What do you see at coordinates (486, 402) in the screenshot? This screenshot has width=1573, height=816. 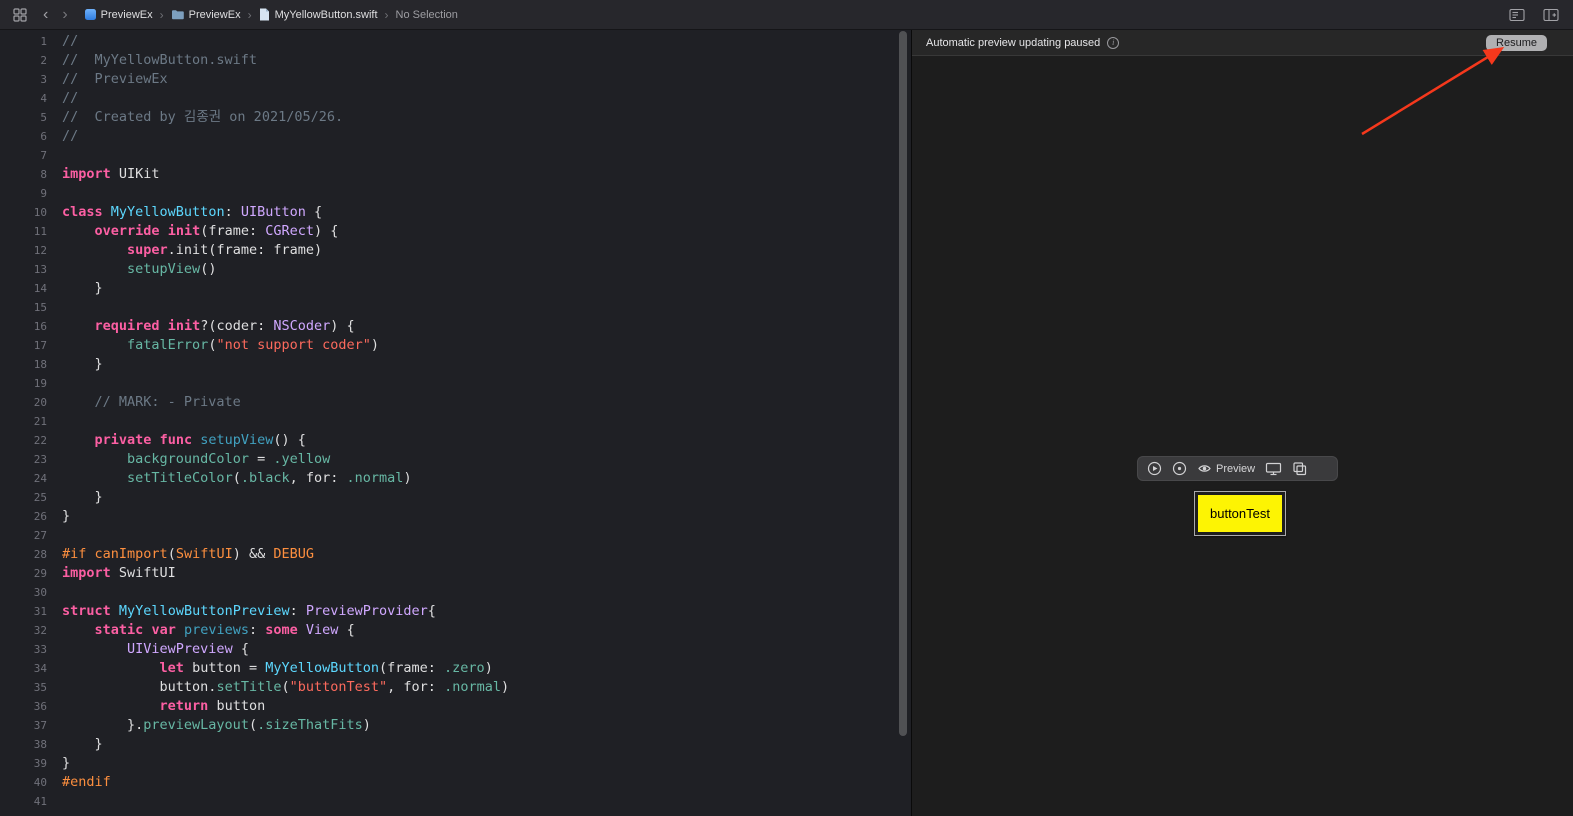 I see `code-line: // MARK: - Private` at bounding box center [486, 402].